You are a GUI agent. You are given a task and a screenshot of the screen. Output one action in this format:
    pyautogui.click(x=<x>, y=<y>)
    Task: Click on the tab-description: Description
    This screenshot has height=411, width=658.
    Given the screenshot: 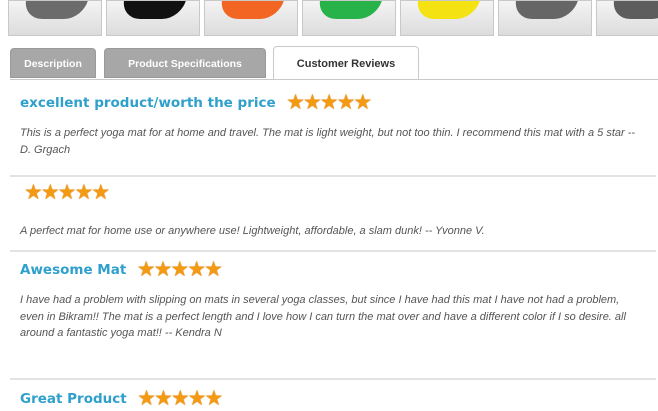 What is the action you would take?
    pyautogui.click(x=53, y=63)
    